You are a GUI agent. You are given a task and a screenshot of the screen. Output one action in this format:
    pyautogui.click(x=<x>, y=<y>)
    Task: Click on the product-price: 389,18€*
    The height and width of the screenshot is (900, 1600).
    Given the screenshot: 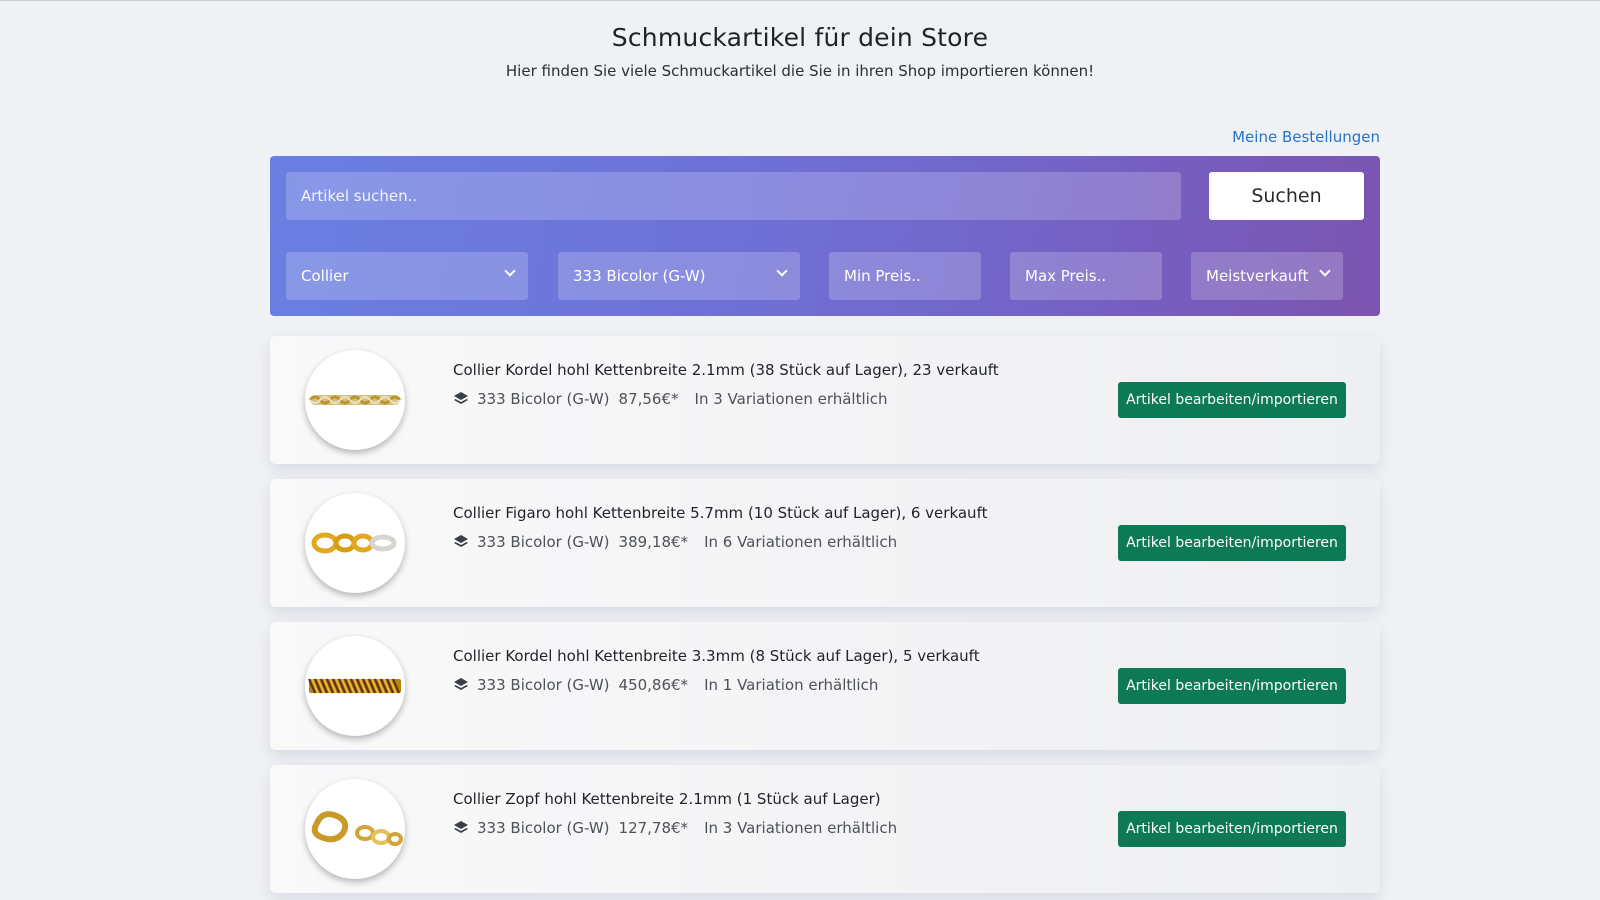 What is the action you would take?
    pyautogui.click(x=653, y=542)
    